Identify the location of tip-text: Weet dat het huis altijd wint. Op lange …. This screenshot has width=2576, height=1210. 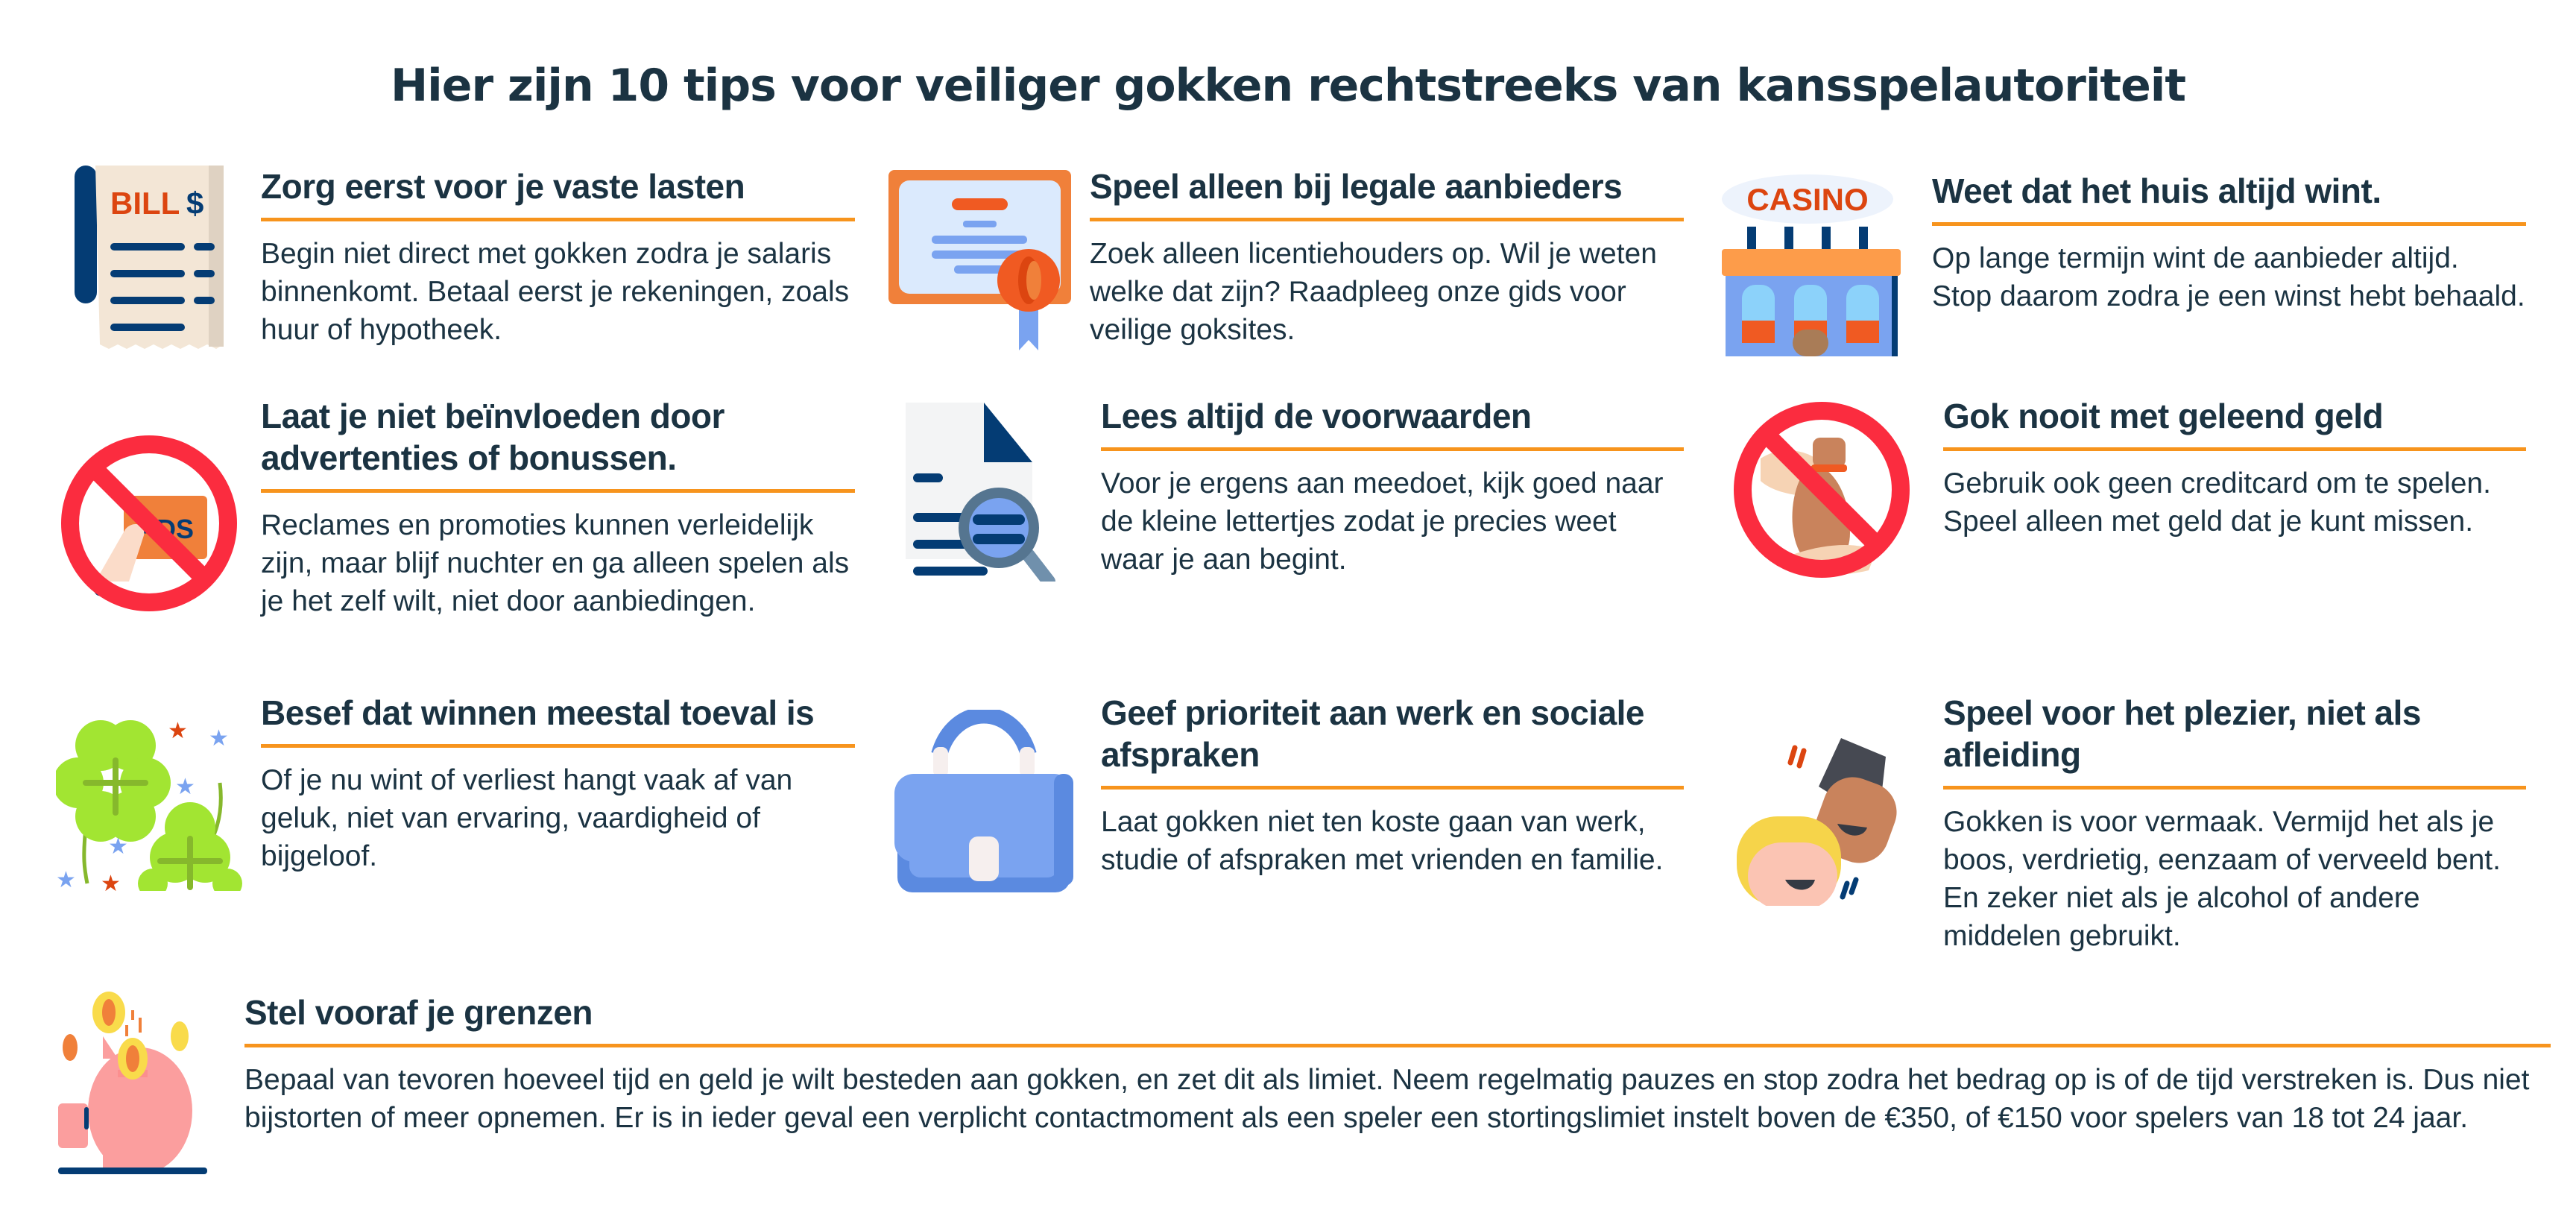
(2229, 242).